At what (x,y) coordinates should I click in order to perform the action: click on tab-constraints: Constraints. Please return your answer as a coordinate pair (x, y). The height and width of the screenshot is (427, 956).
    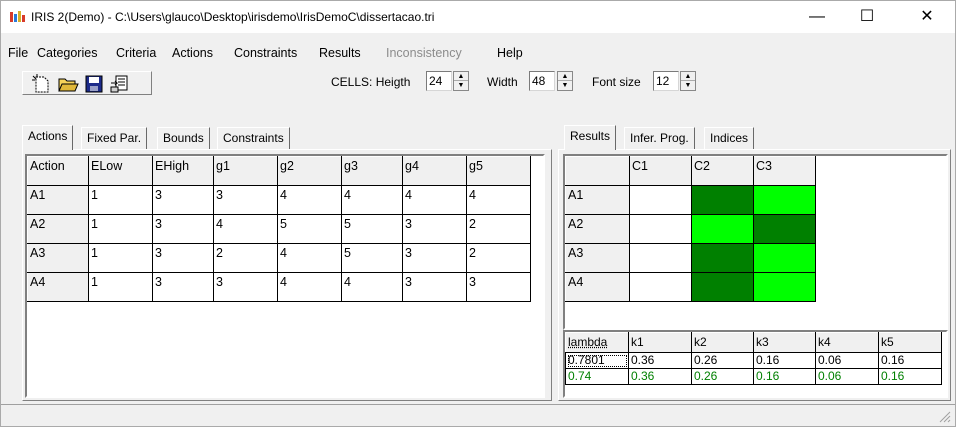
    Looking at the image, I should click on (253, 138).